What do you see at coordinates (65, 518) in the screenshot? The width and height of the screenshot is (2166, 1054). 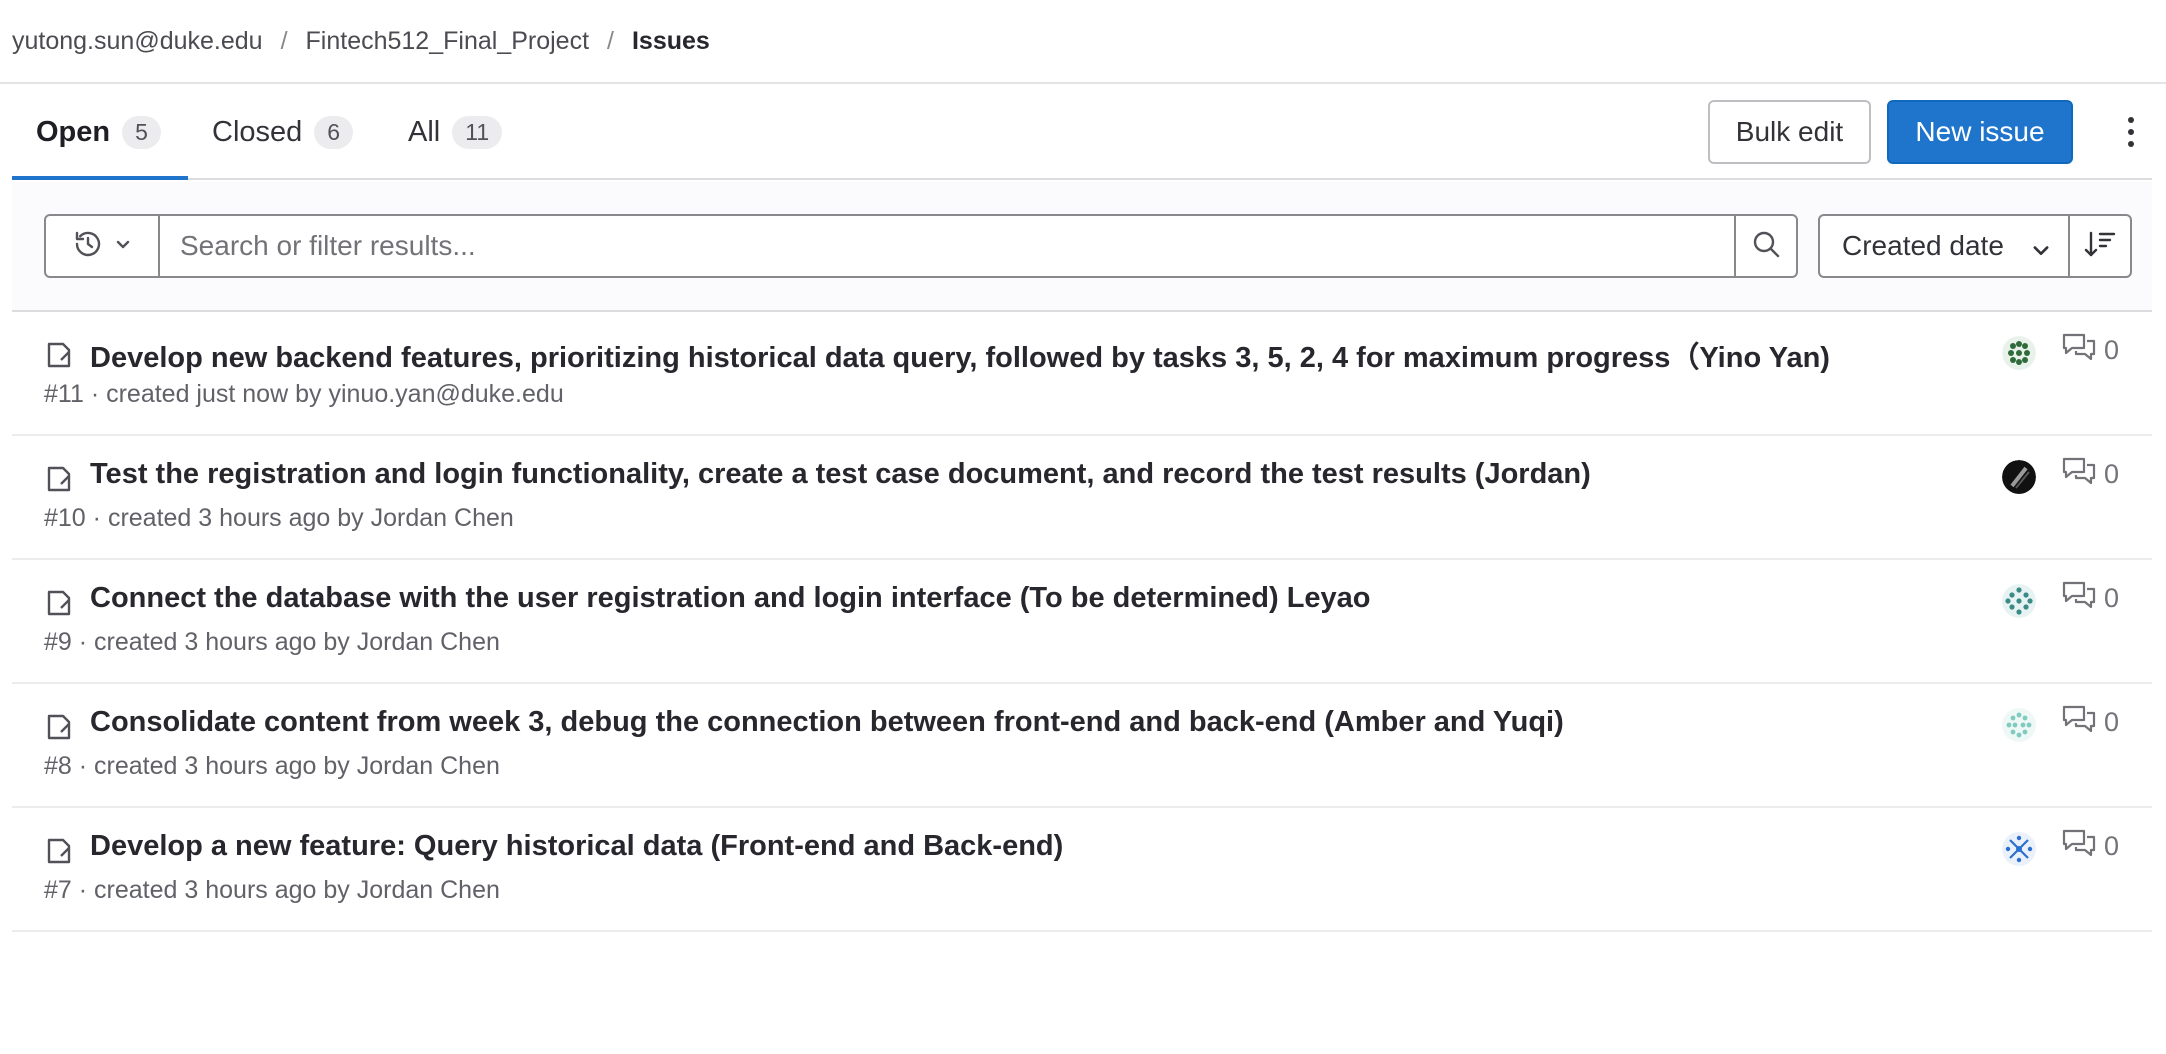 I see `issue-ref: #10` at bounding box center [65, 518].